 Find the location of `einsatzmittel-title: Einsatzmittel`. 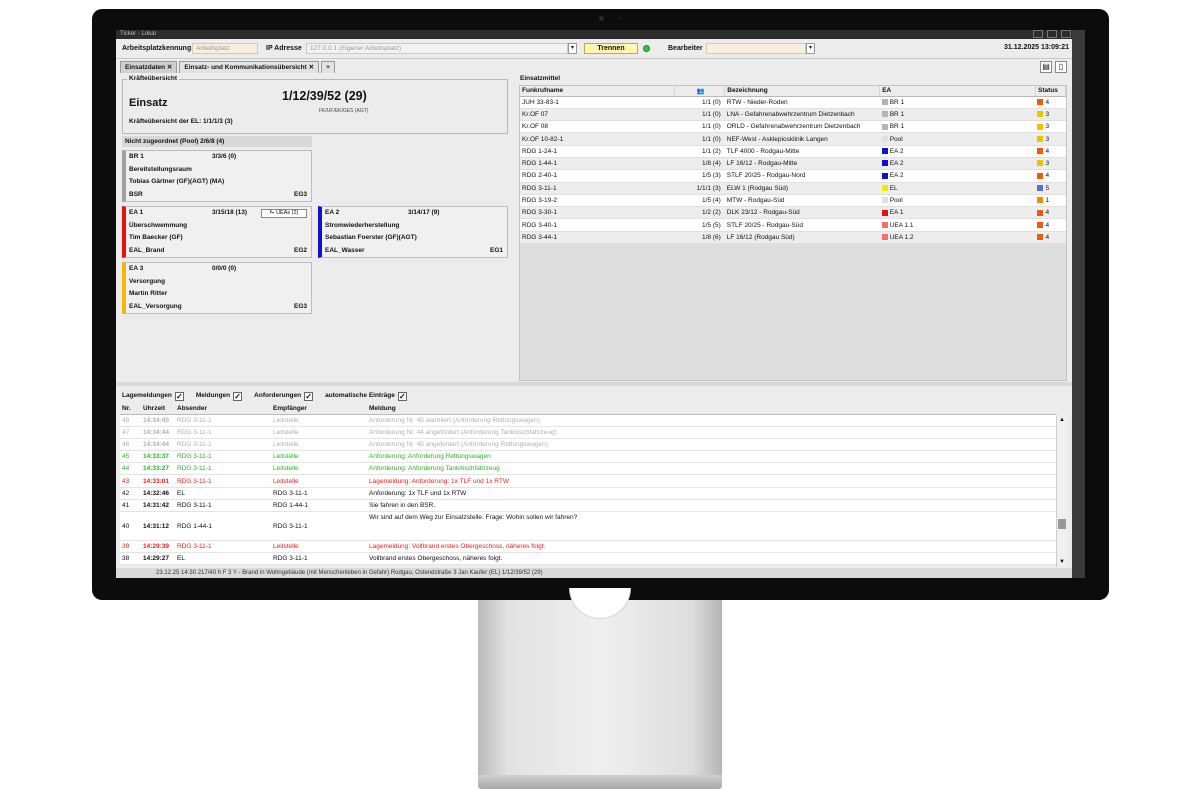

einsatzmittel-title: Einsatzmittel is located at coordinates (540, 78).